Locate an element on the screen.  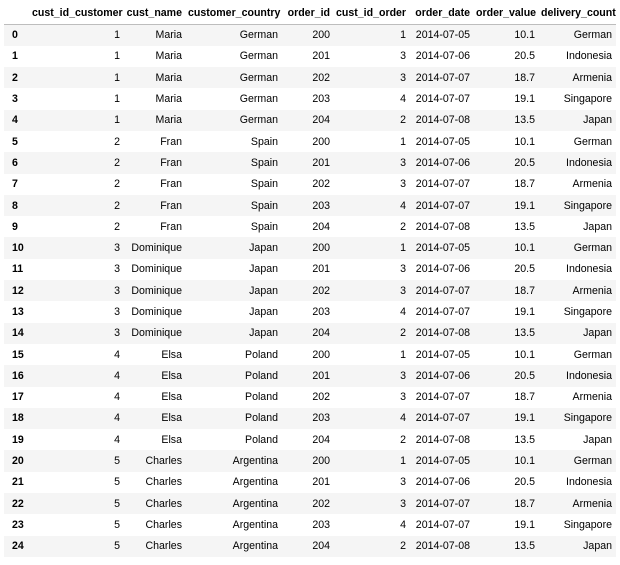
table-cell: Armenia is located at coordinates (592, 290).